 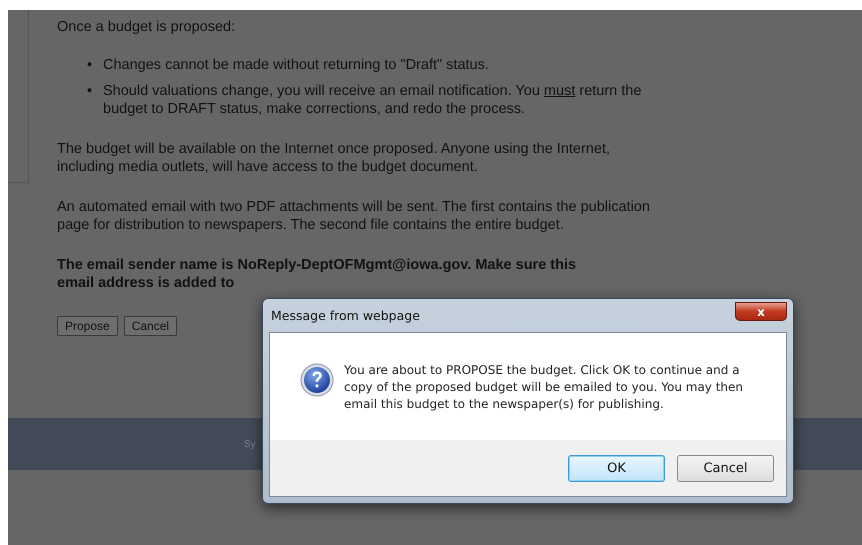 What do you see at coordinates (761, 311) in the screenshot?
I see `close-button: x` at bounding box center [761, 311].